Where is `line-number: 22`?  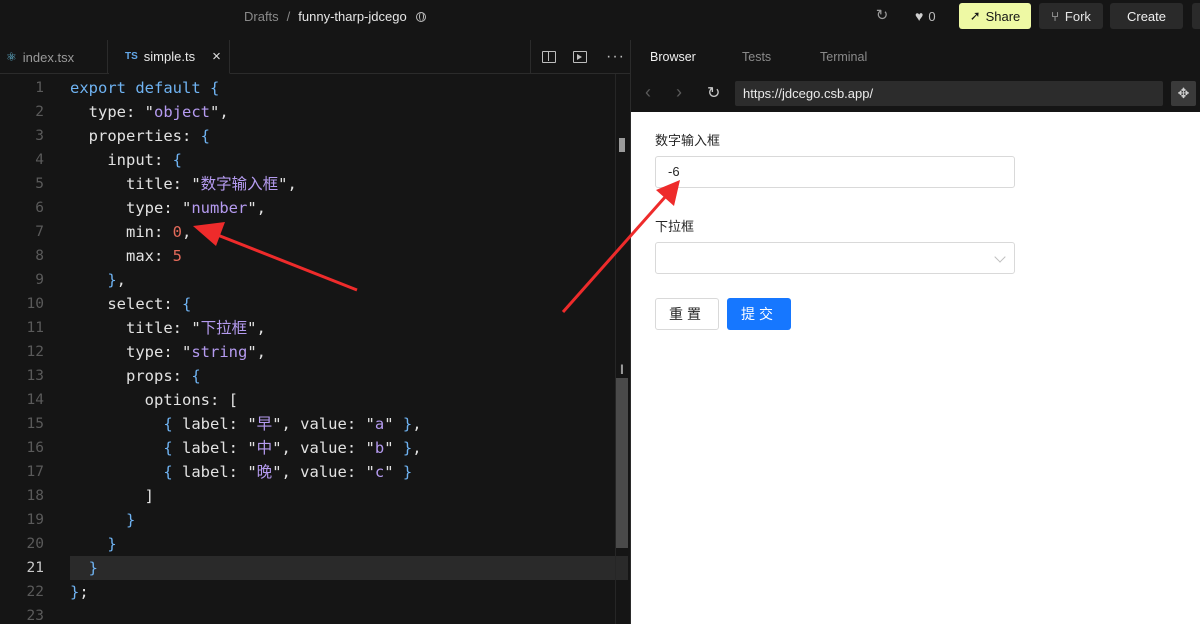 line-number: 22 is located at coordinates (35, 592).